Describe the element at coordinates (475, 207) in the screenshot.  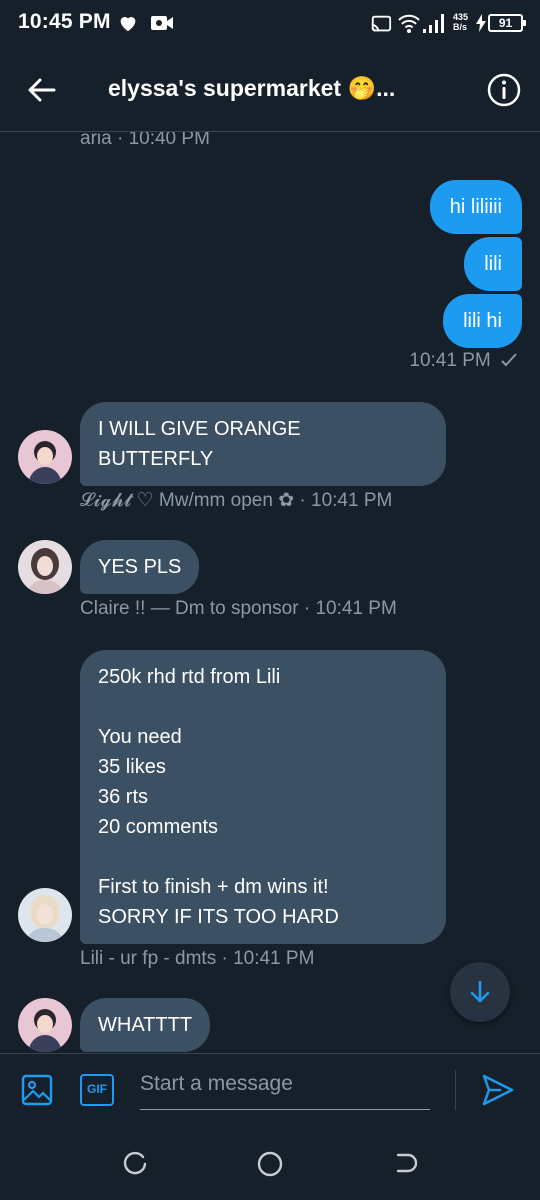
I see `outgoing-message: hi liliiii` at that location.